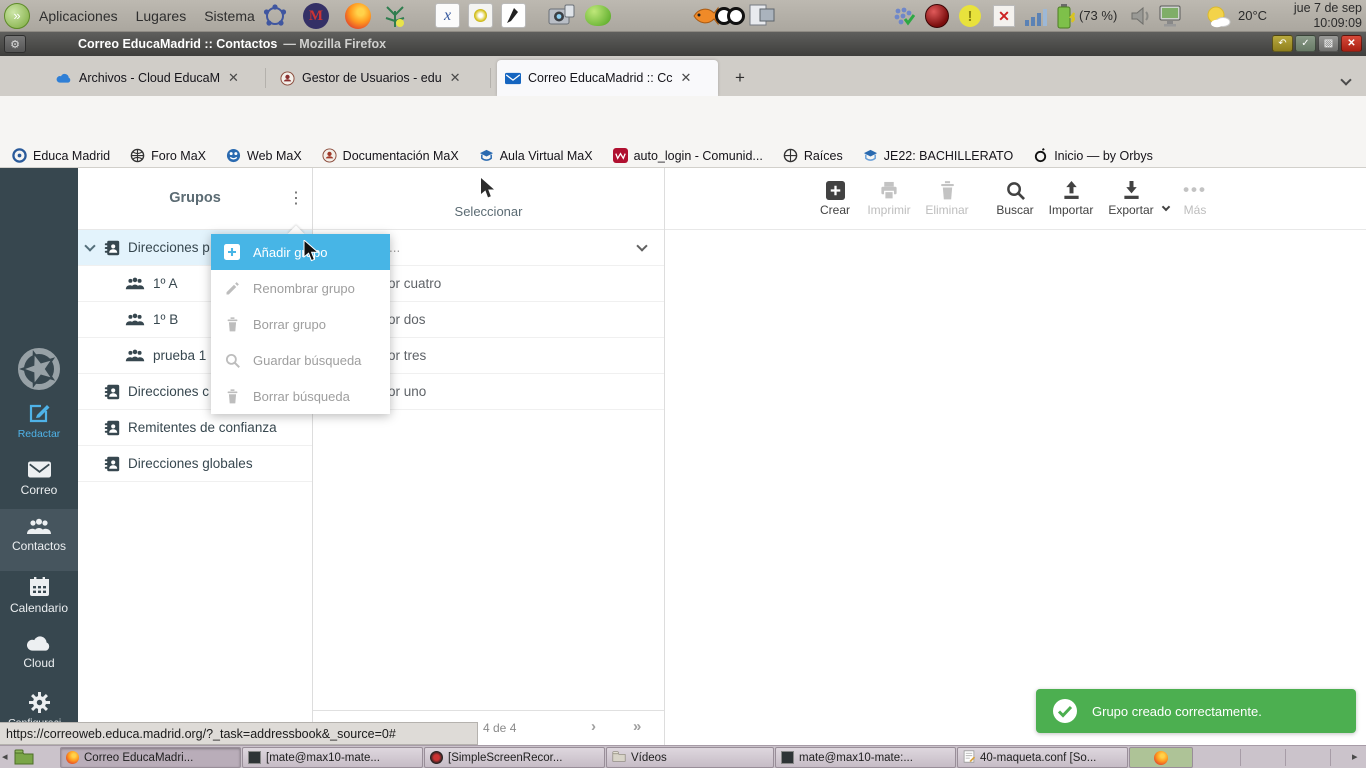 This screenshot has width=1366, height=768. What do you see at coordinates (1351, 43) in the screenshot?
I see `close-button: ✕` at bounding box center [1351, 43].